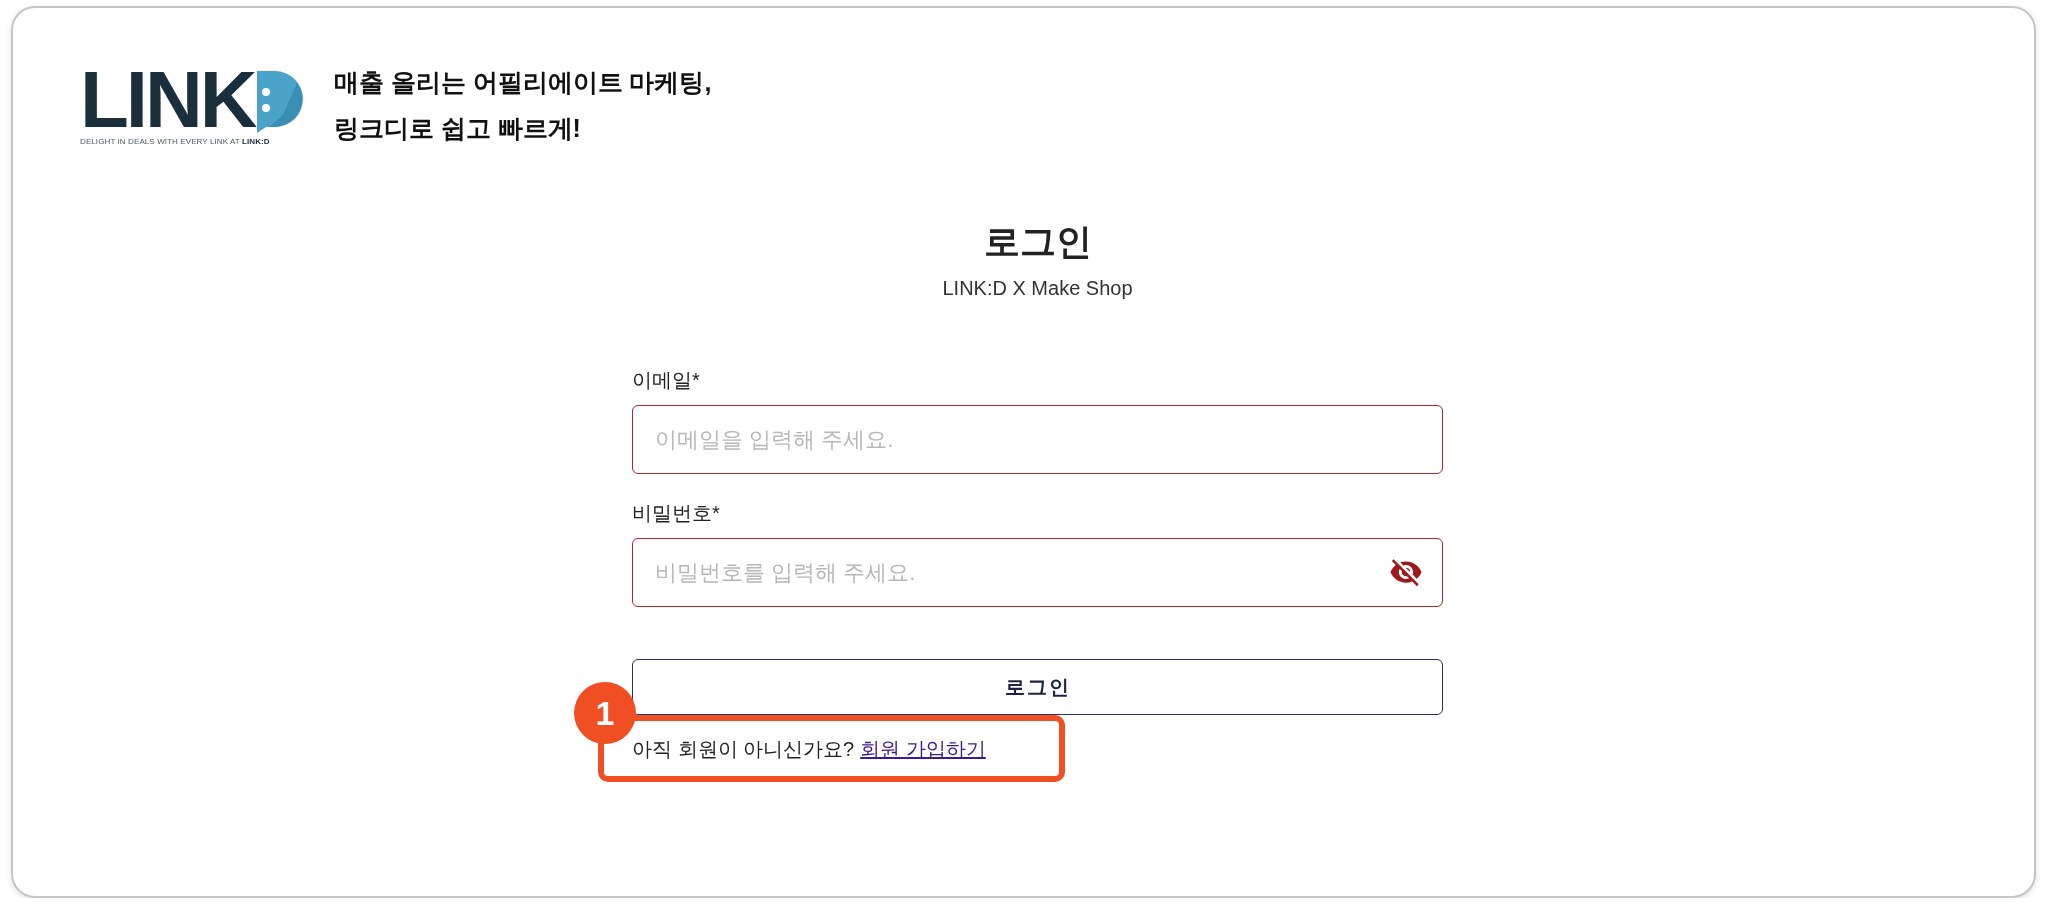 The height and width of the screenshot is (914, 2048). Describe the element at coordinates (1037, 687) in the screenshot. I see `login-button: 로그인` at that location.